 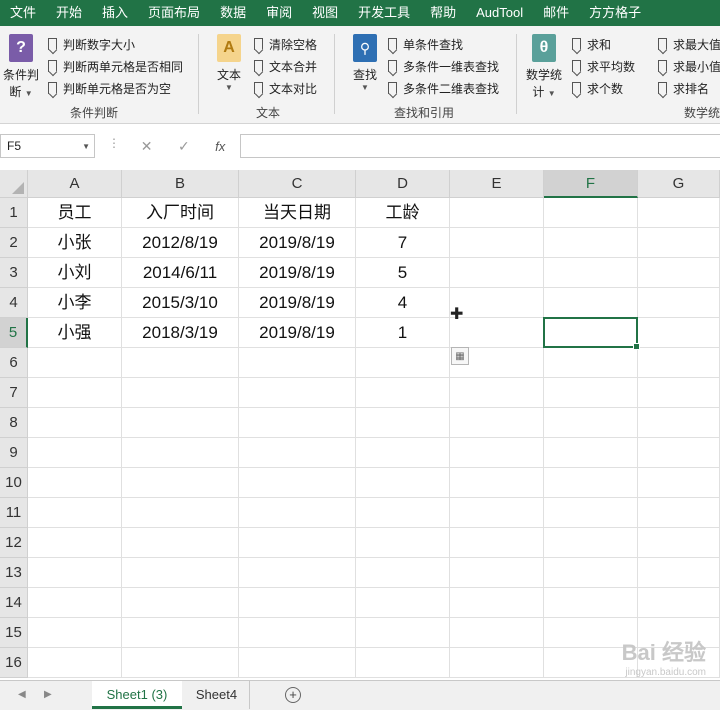 What do you see at coordinates (180, 243) in the screenshot?
I see `cell-b2: 2012/8/19` at bounding box center [180, 243].